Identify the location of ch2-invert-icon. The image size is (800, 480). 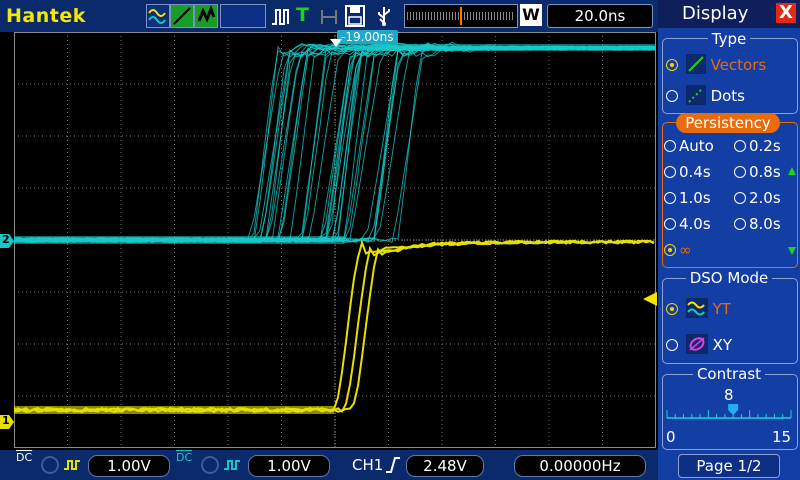
(233, 467).